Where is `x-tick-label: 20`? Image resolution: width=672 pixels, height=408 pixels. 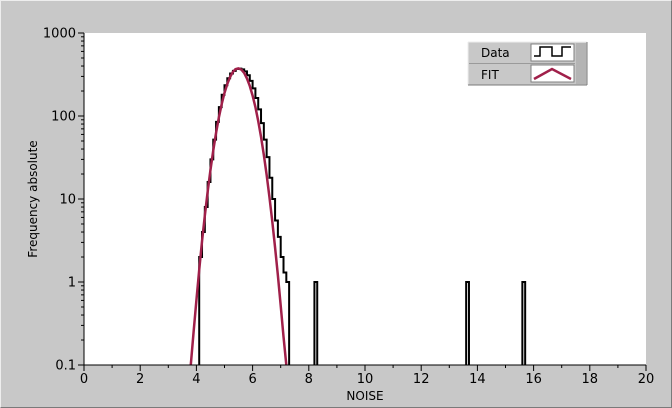
x-tick-label: 20 is located at coordinates (646, 379).